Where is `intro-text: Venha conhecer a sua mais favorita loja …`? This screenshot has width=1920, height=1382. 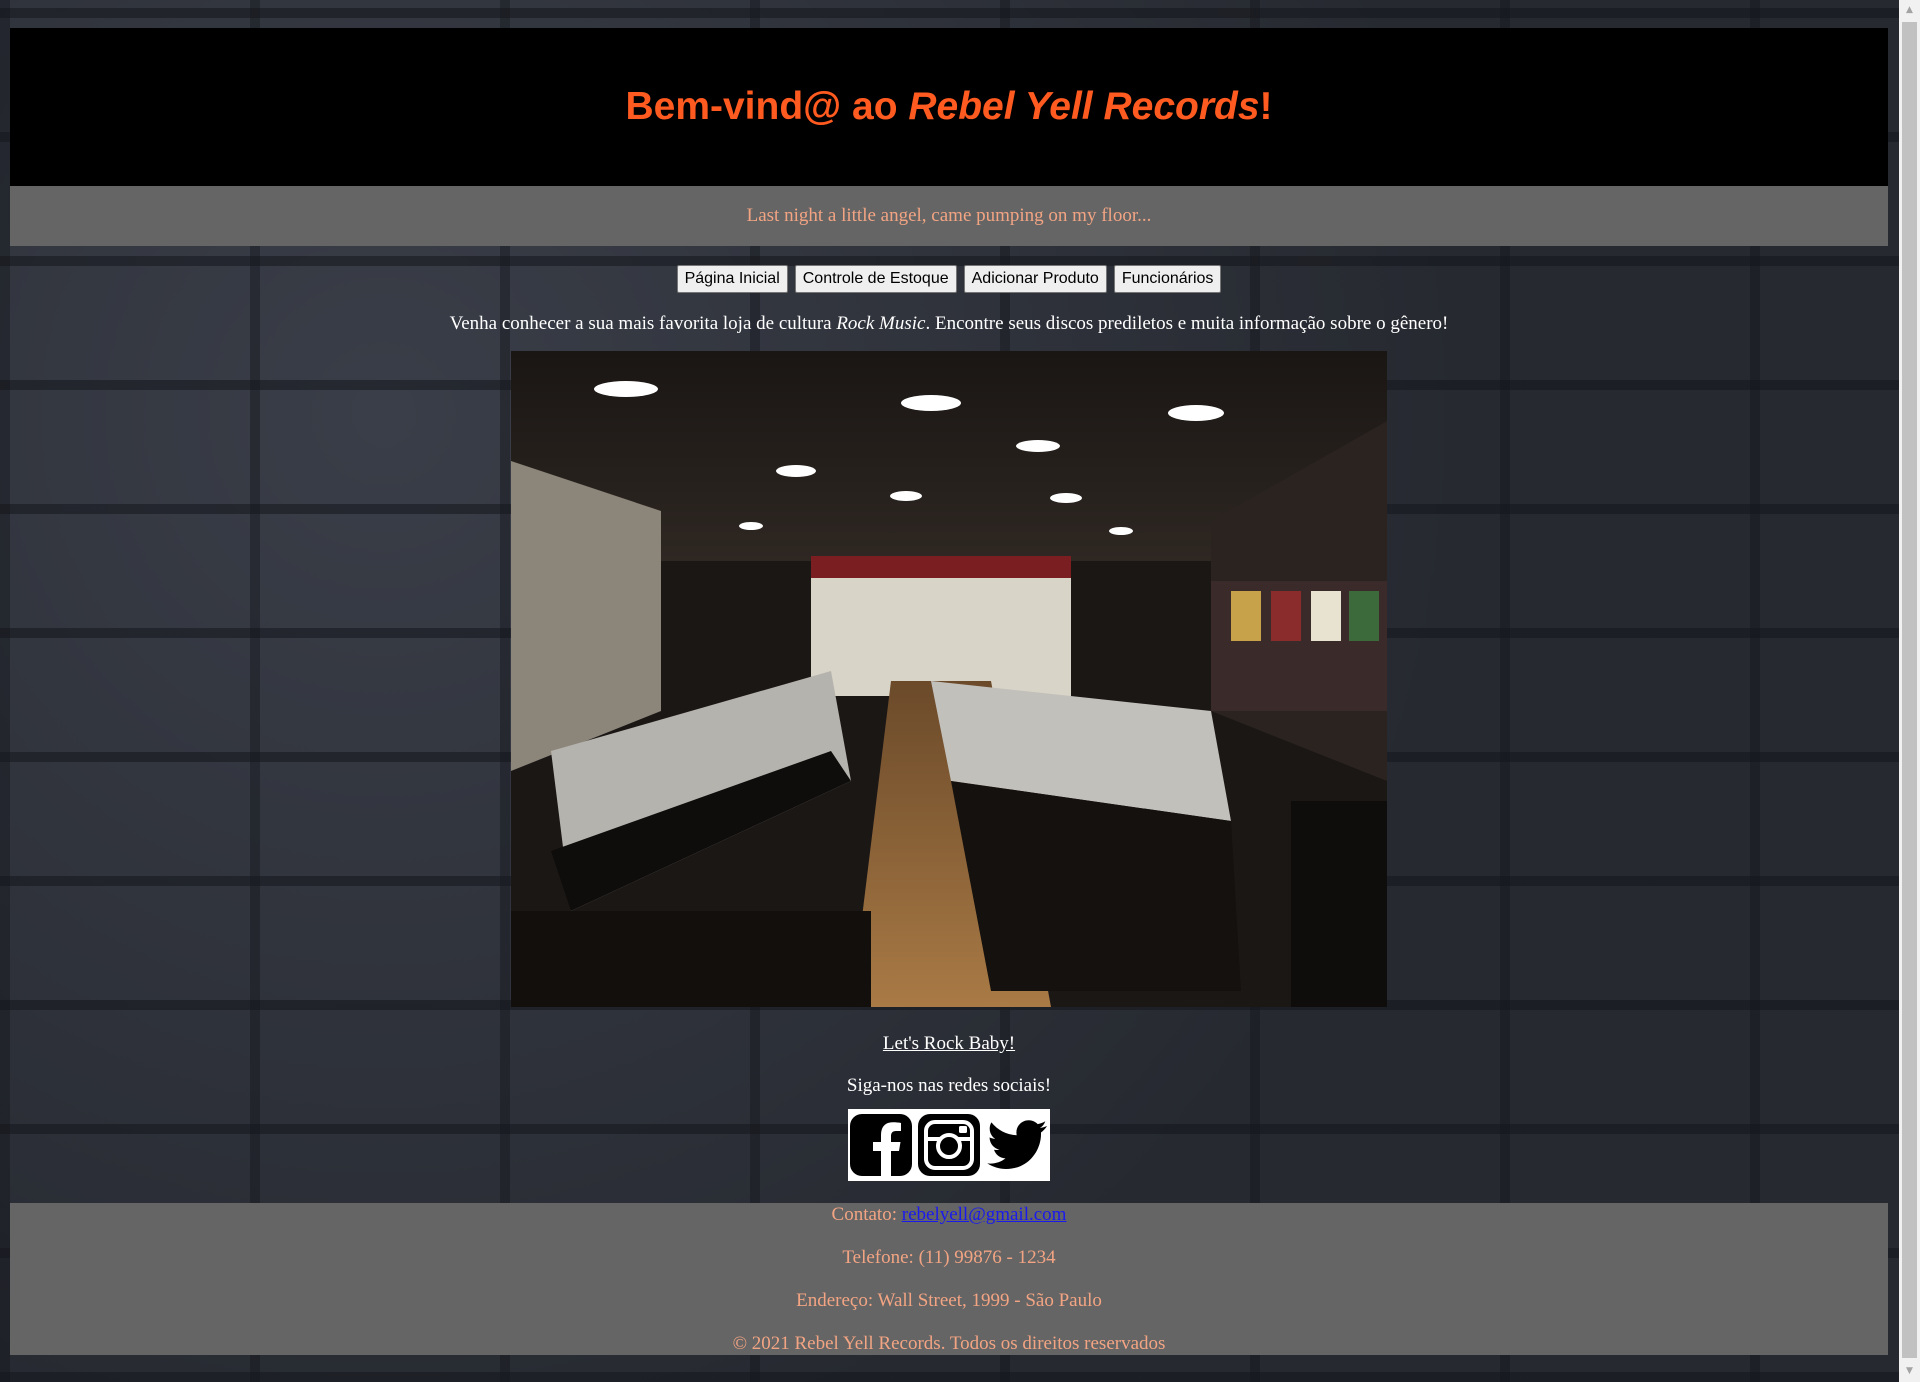
intro-text: Venha conhecer a sua mais favorita loja … is located at coordinates (949, 324).